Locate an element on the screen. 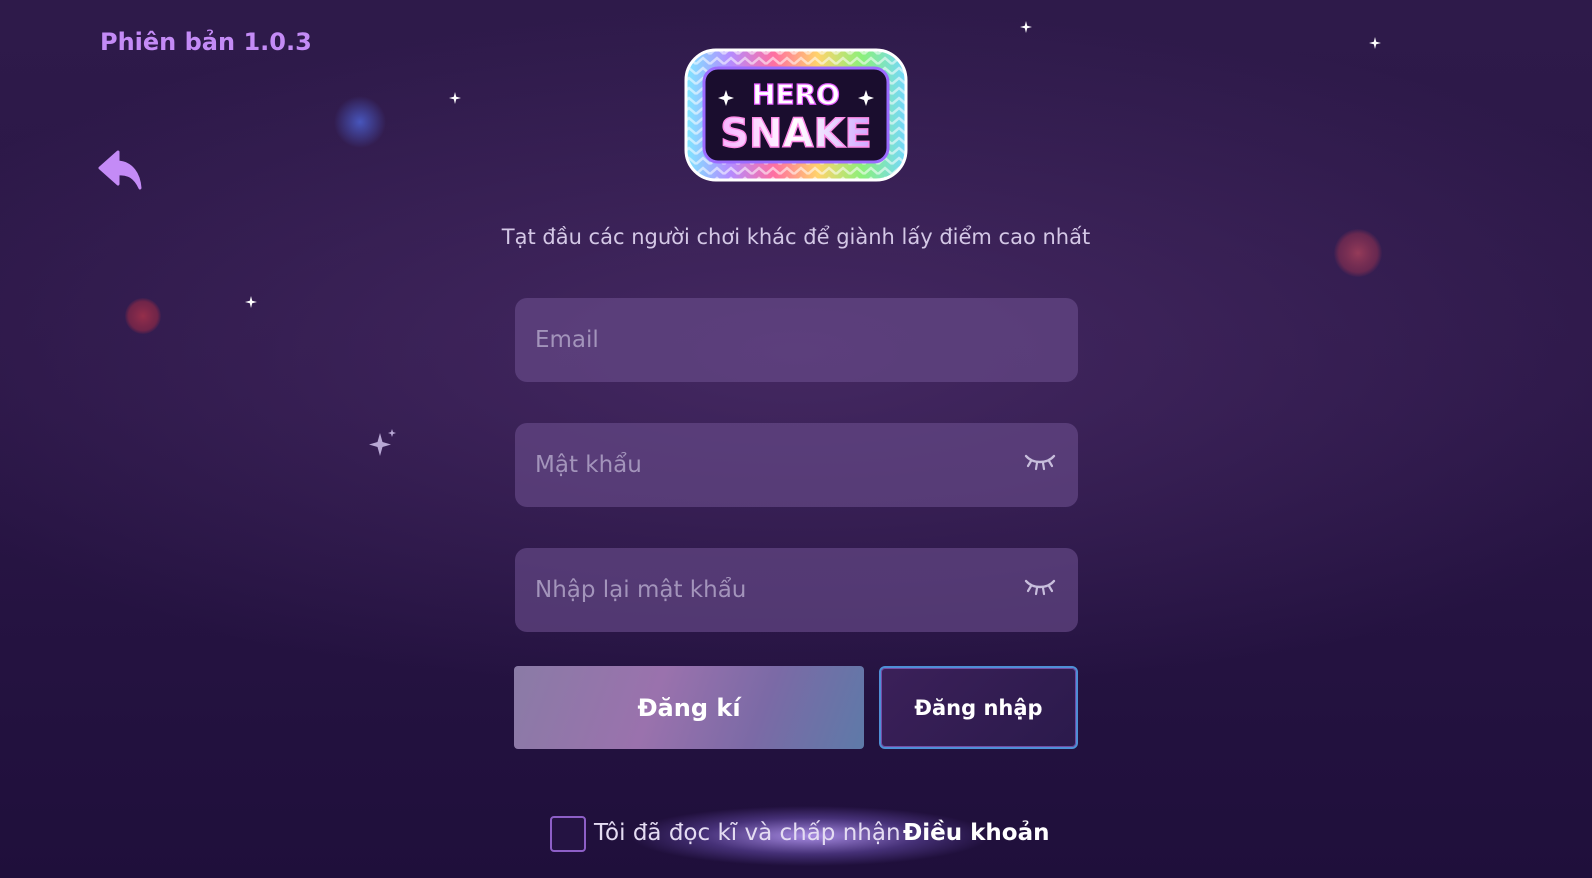  back-button is located at coordinates (121, 172).